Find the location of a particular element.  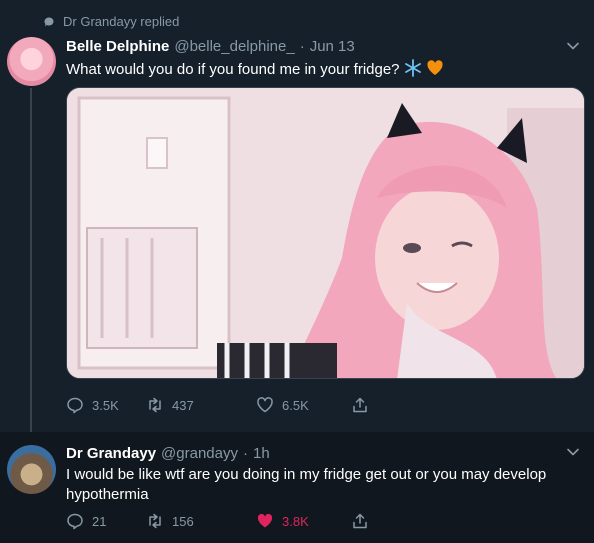

like-count: 3.8K is located at coordinates (295, 521).